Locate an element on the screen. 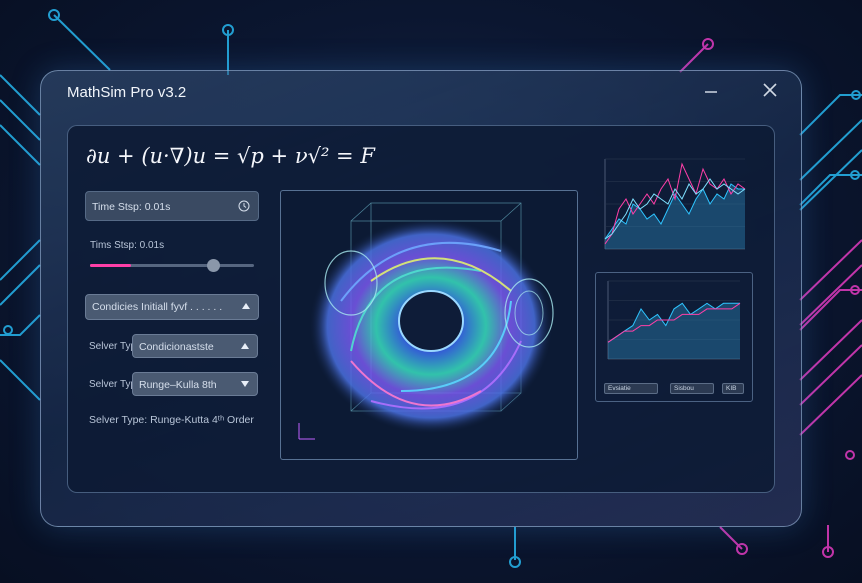  solver-type-select-2: Runge–Kulla 8th is located at coordinates (195, 384).